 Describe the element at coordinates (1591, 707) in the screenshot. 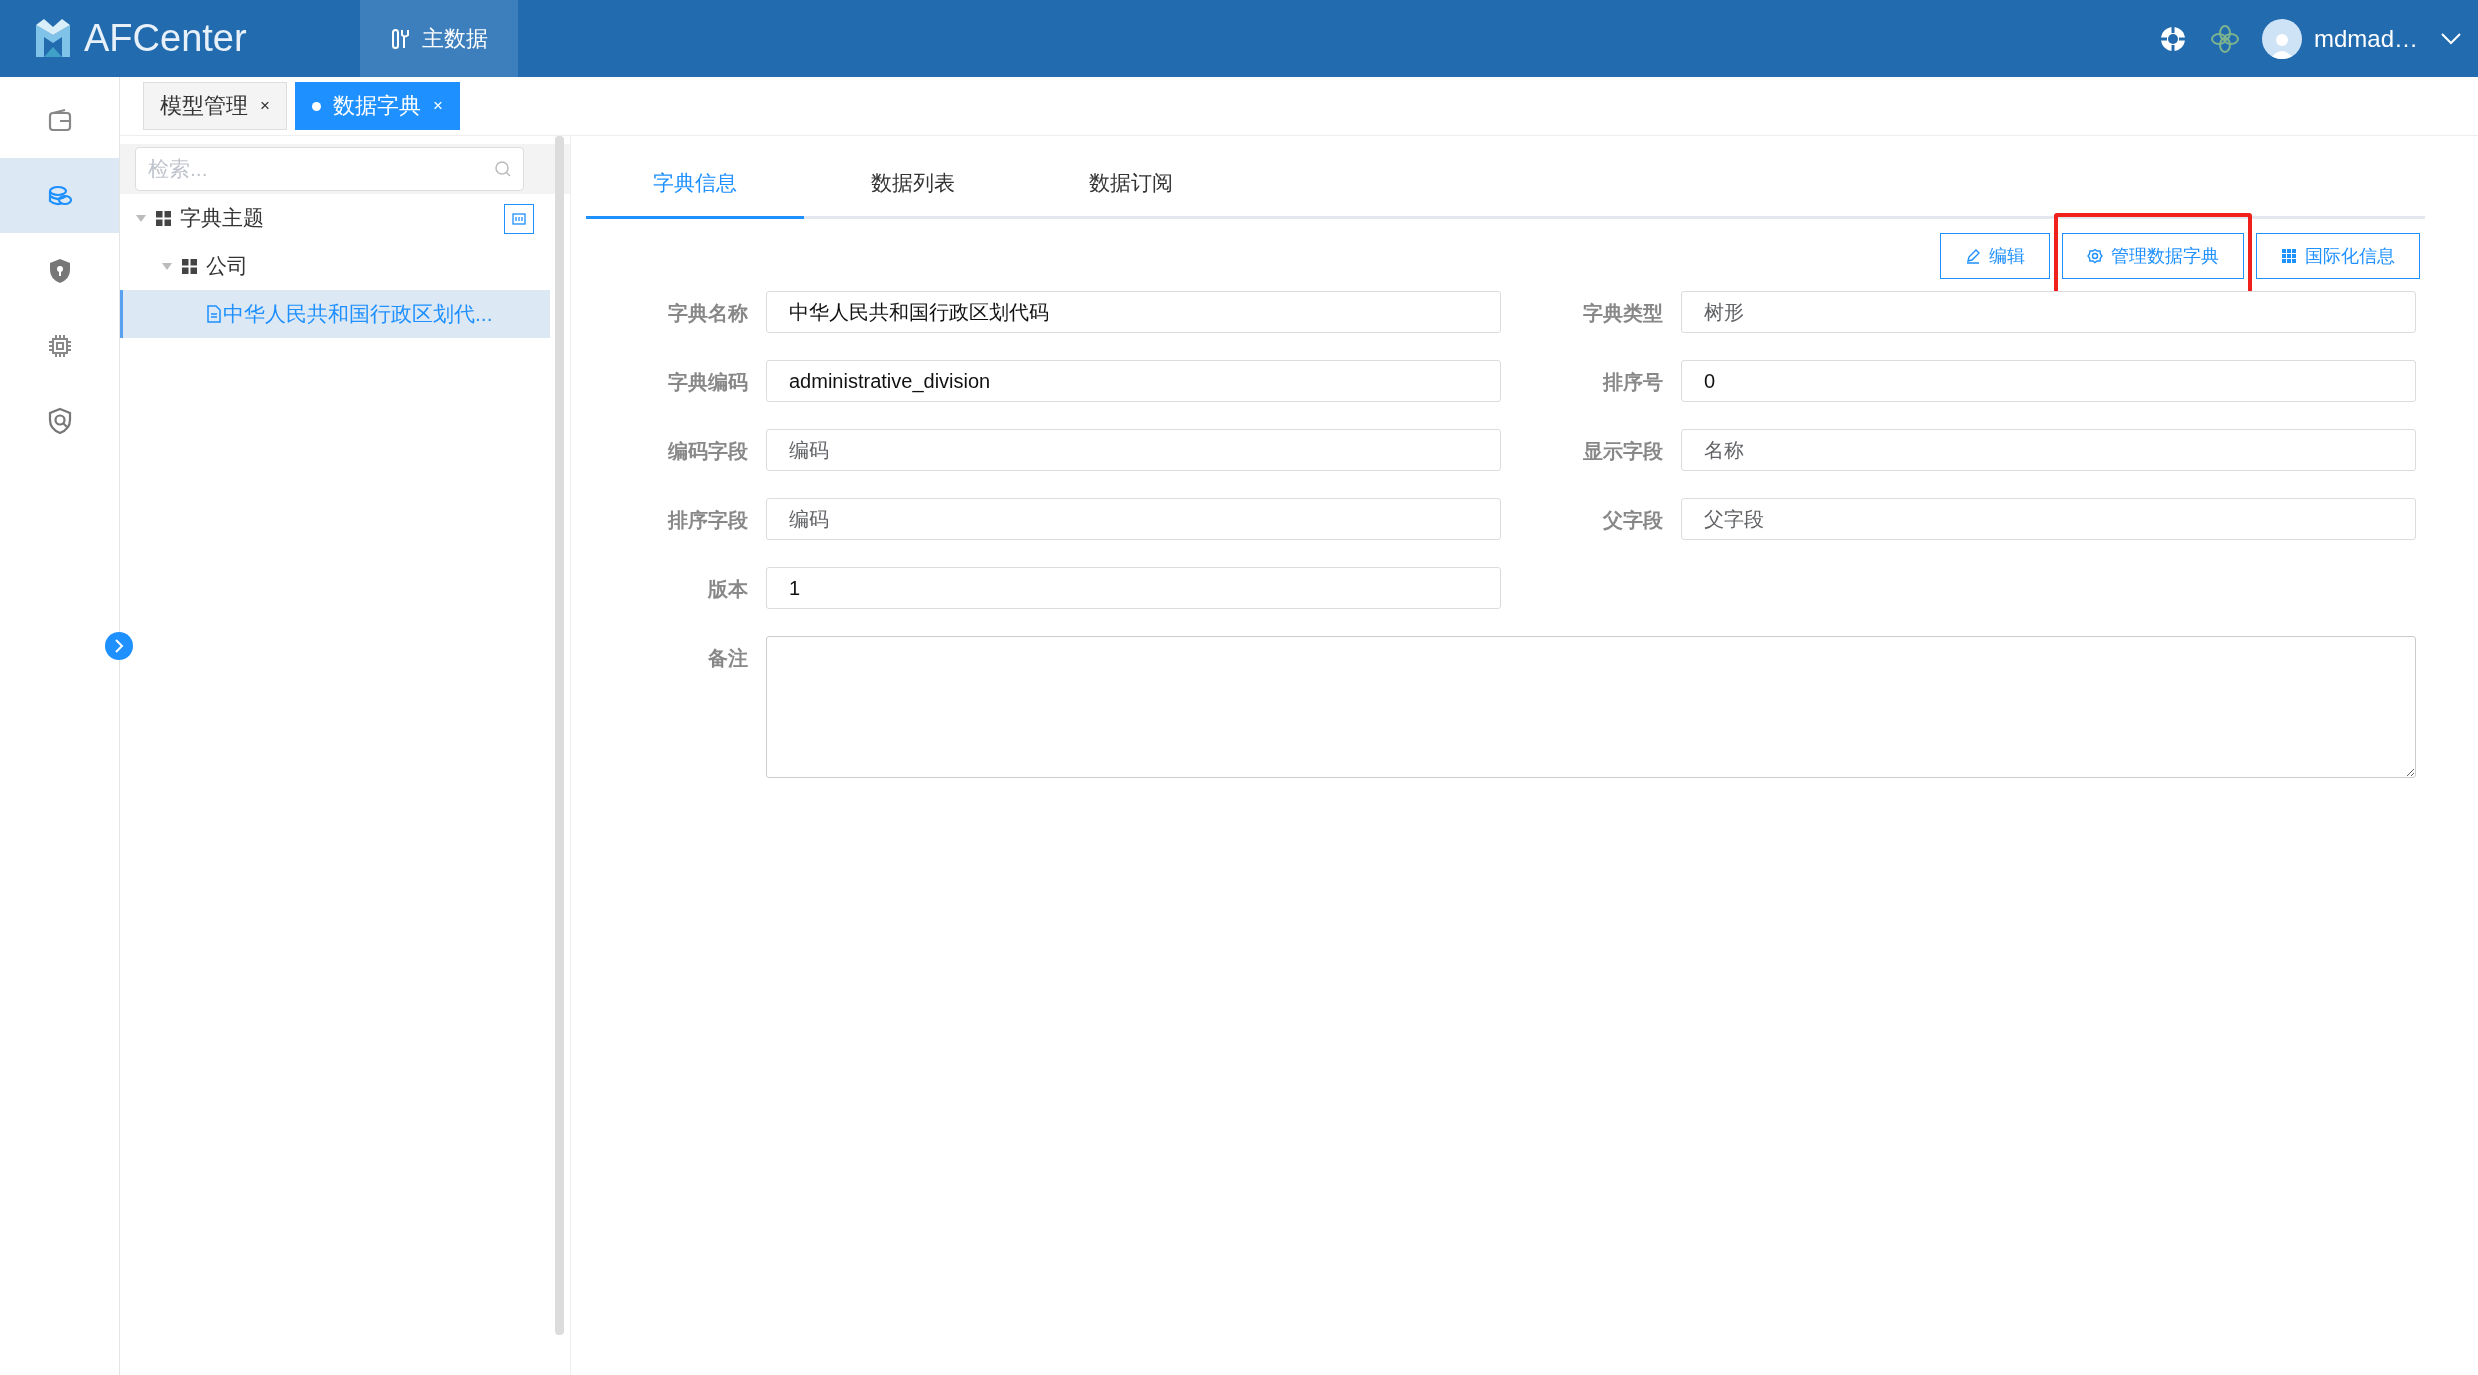

I see `remark-field` at that location.